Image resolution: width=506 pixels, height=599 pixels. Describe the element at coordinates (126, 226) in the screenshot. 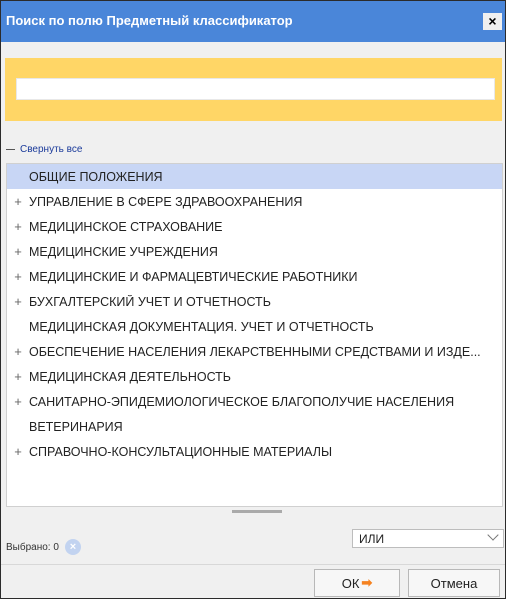

I see `tree-item-label: МЕДИЦИНСКОЕ СТРАХОВАНИЕ` at that location.